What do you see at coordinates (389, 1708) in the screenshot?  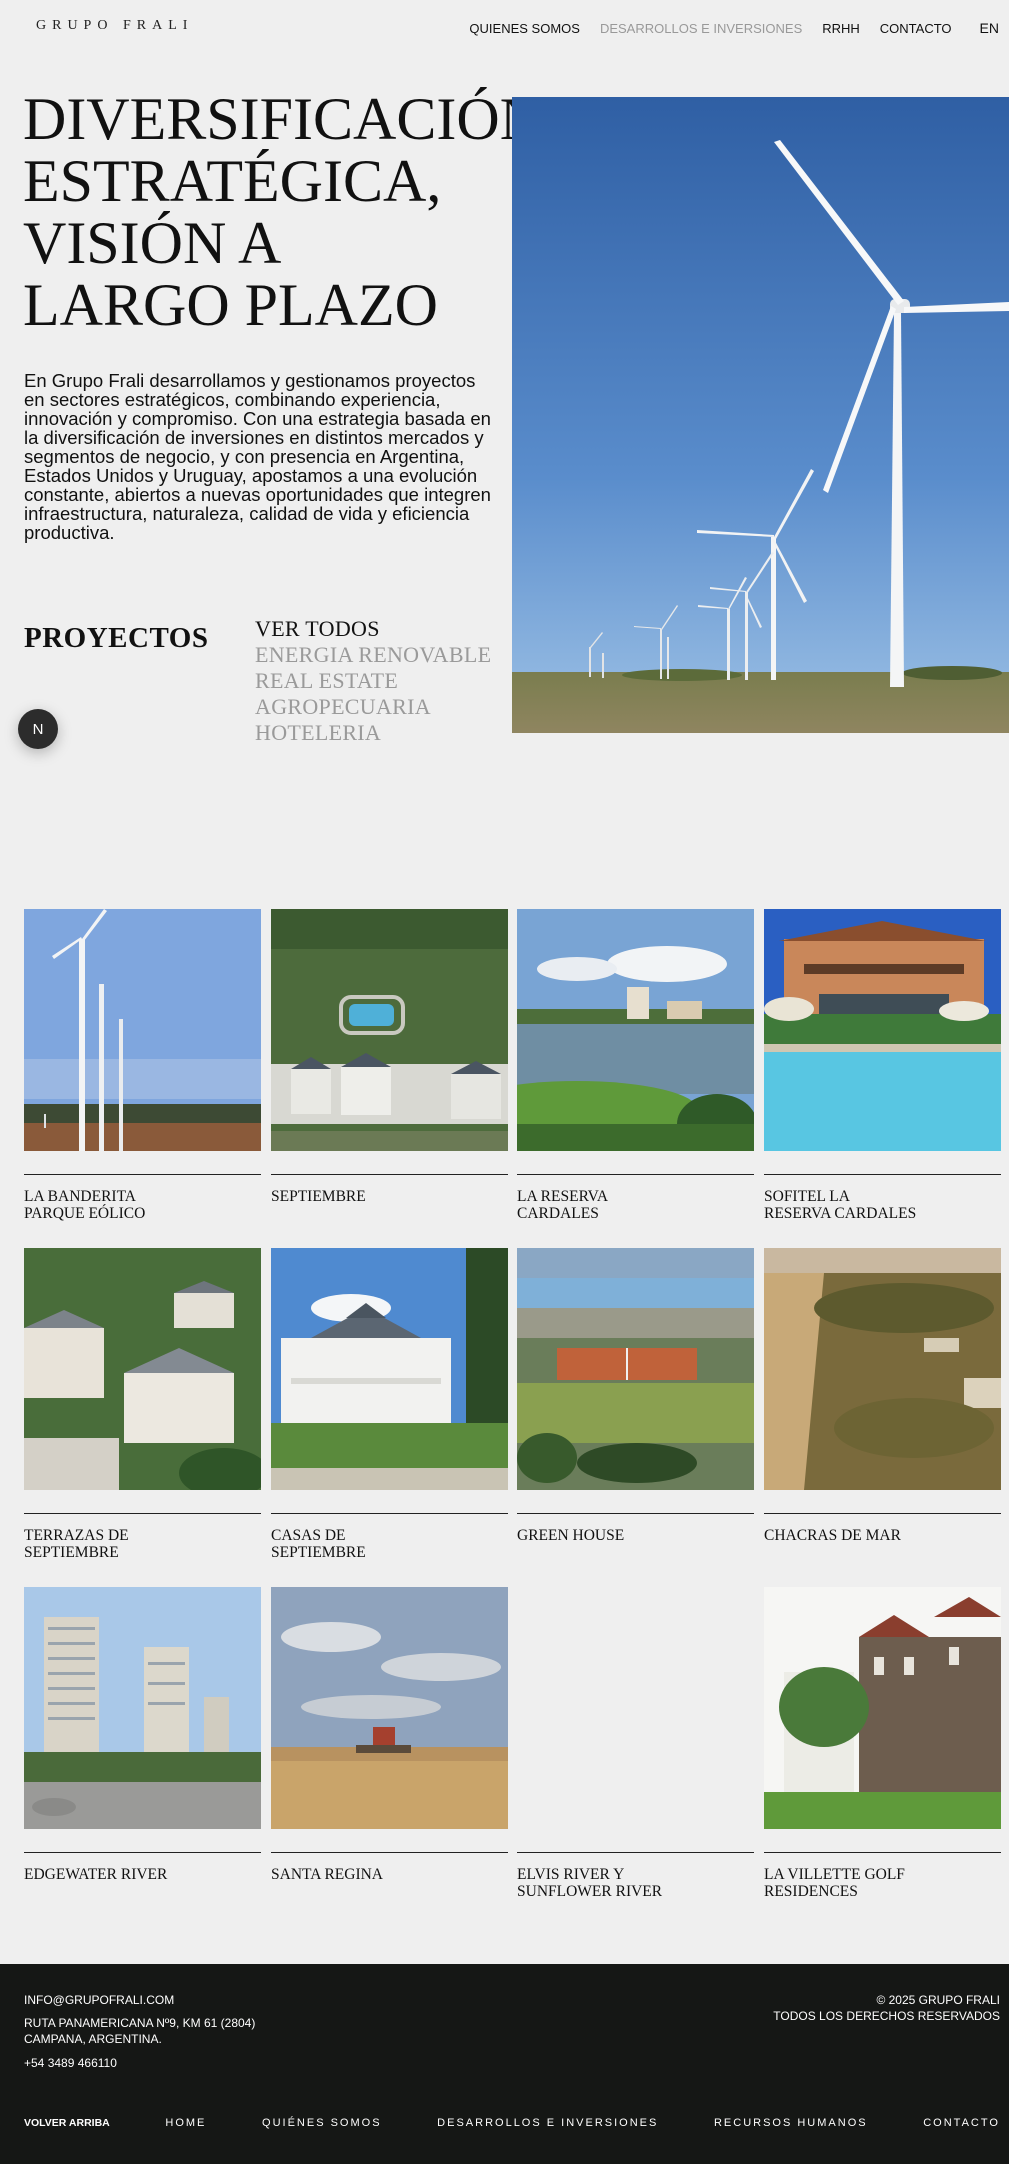 I see `project-image-harvester-field` at bounding box center [389, 1708].